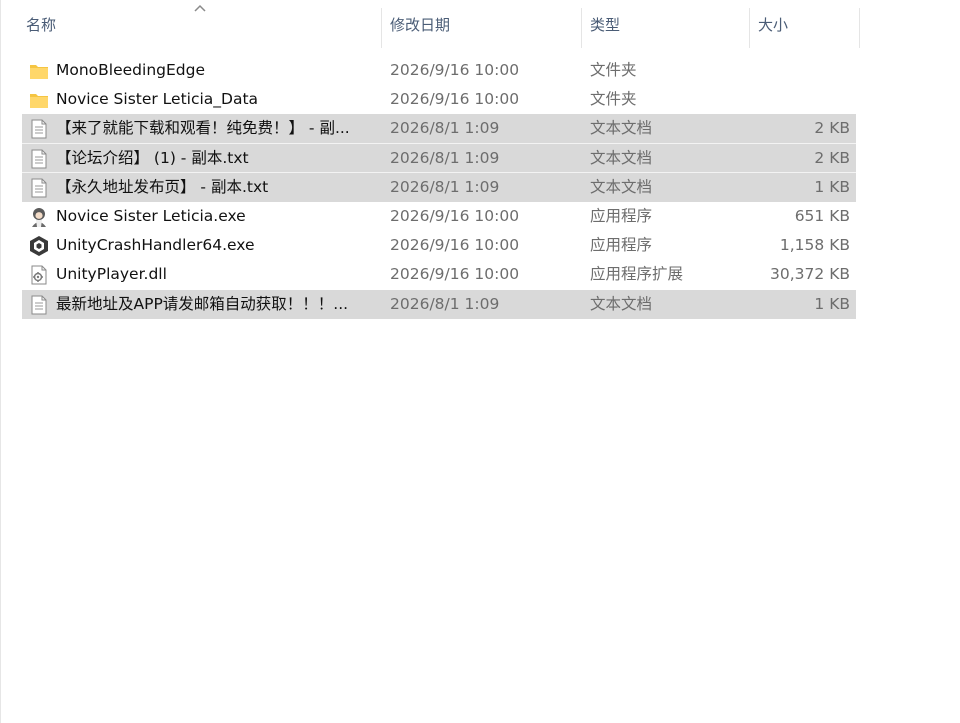 This screenshot has height=723, width=960. What do you see at coordinates (41, 24) in the screenshot?
I see `column-header-name-label: 名称` at bounding box center [41, 24].